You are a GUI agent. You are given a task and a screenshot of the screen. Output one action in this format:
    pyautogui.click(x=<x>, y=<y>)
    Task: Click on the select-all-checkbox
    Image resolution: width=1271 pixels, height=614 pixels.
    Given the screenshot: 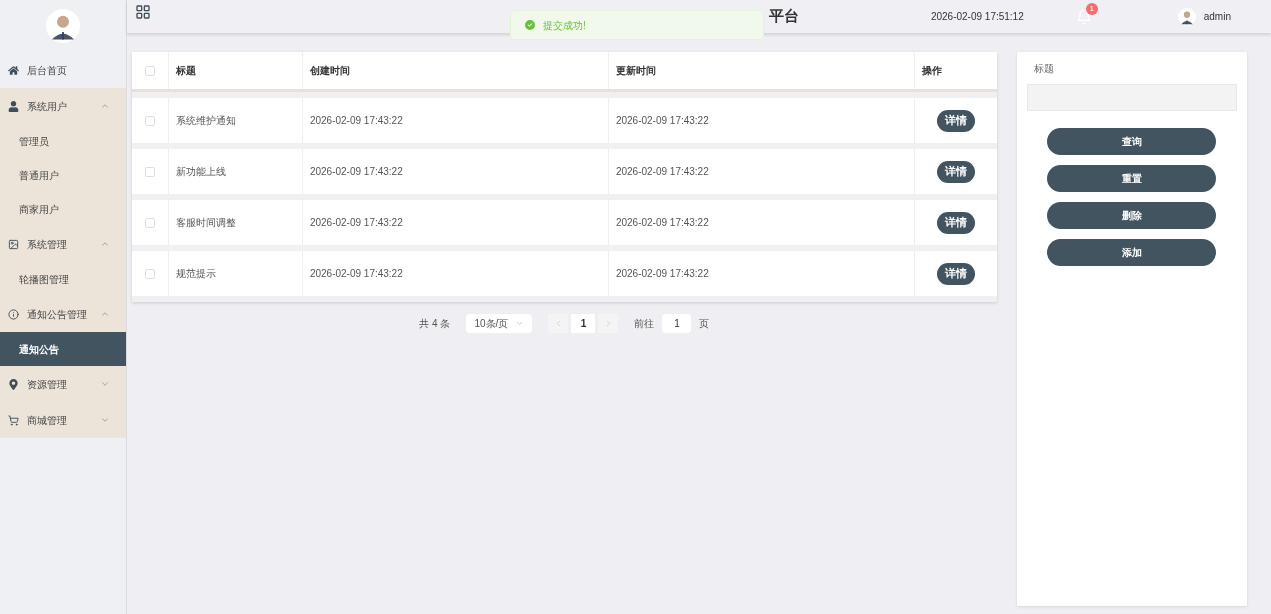 What is the action you would take?
    pyautogui.click(x=149, y=70)
    